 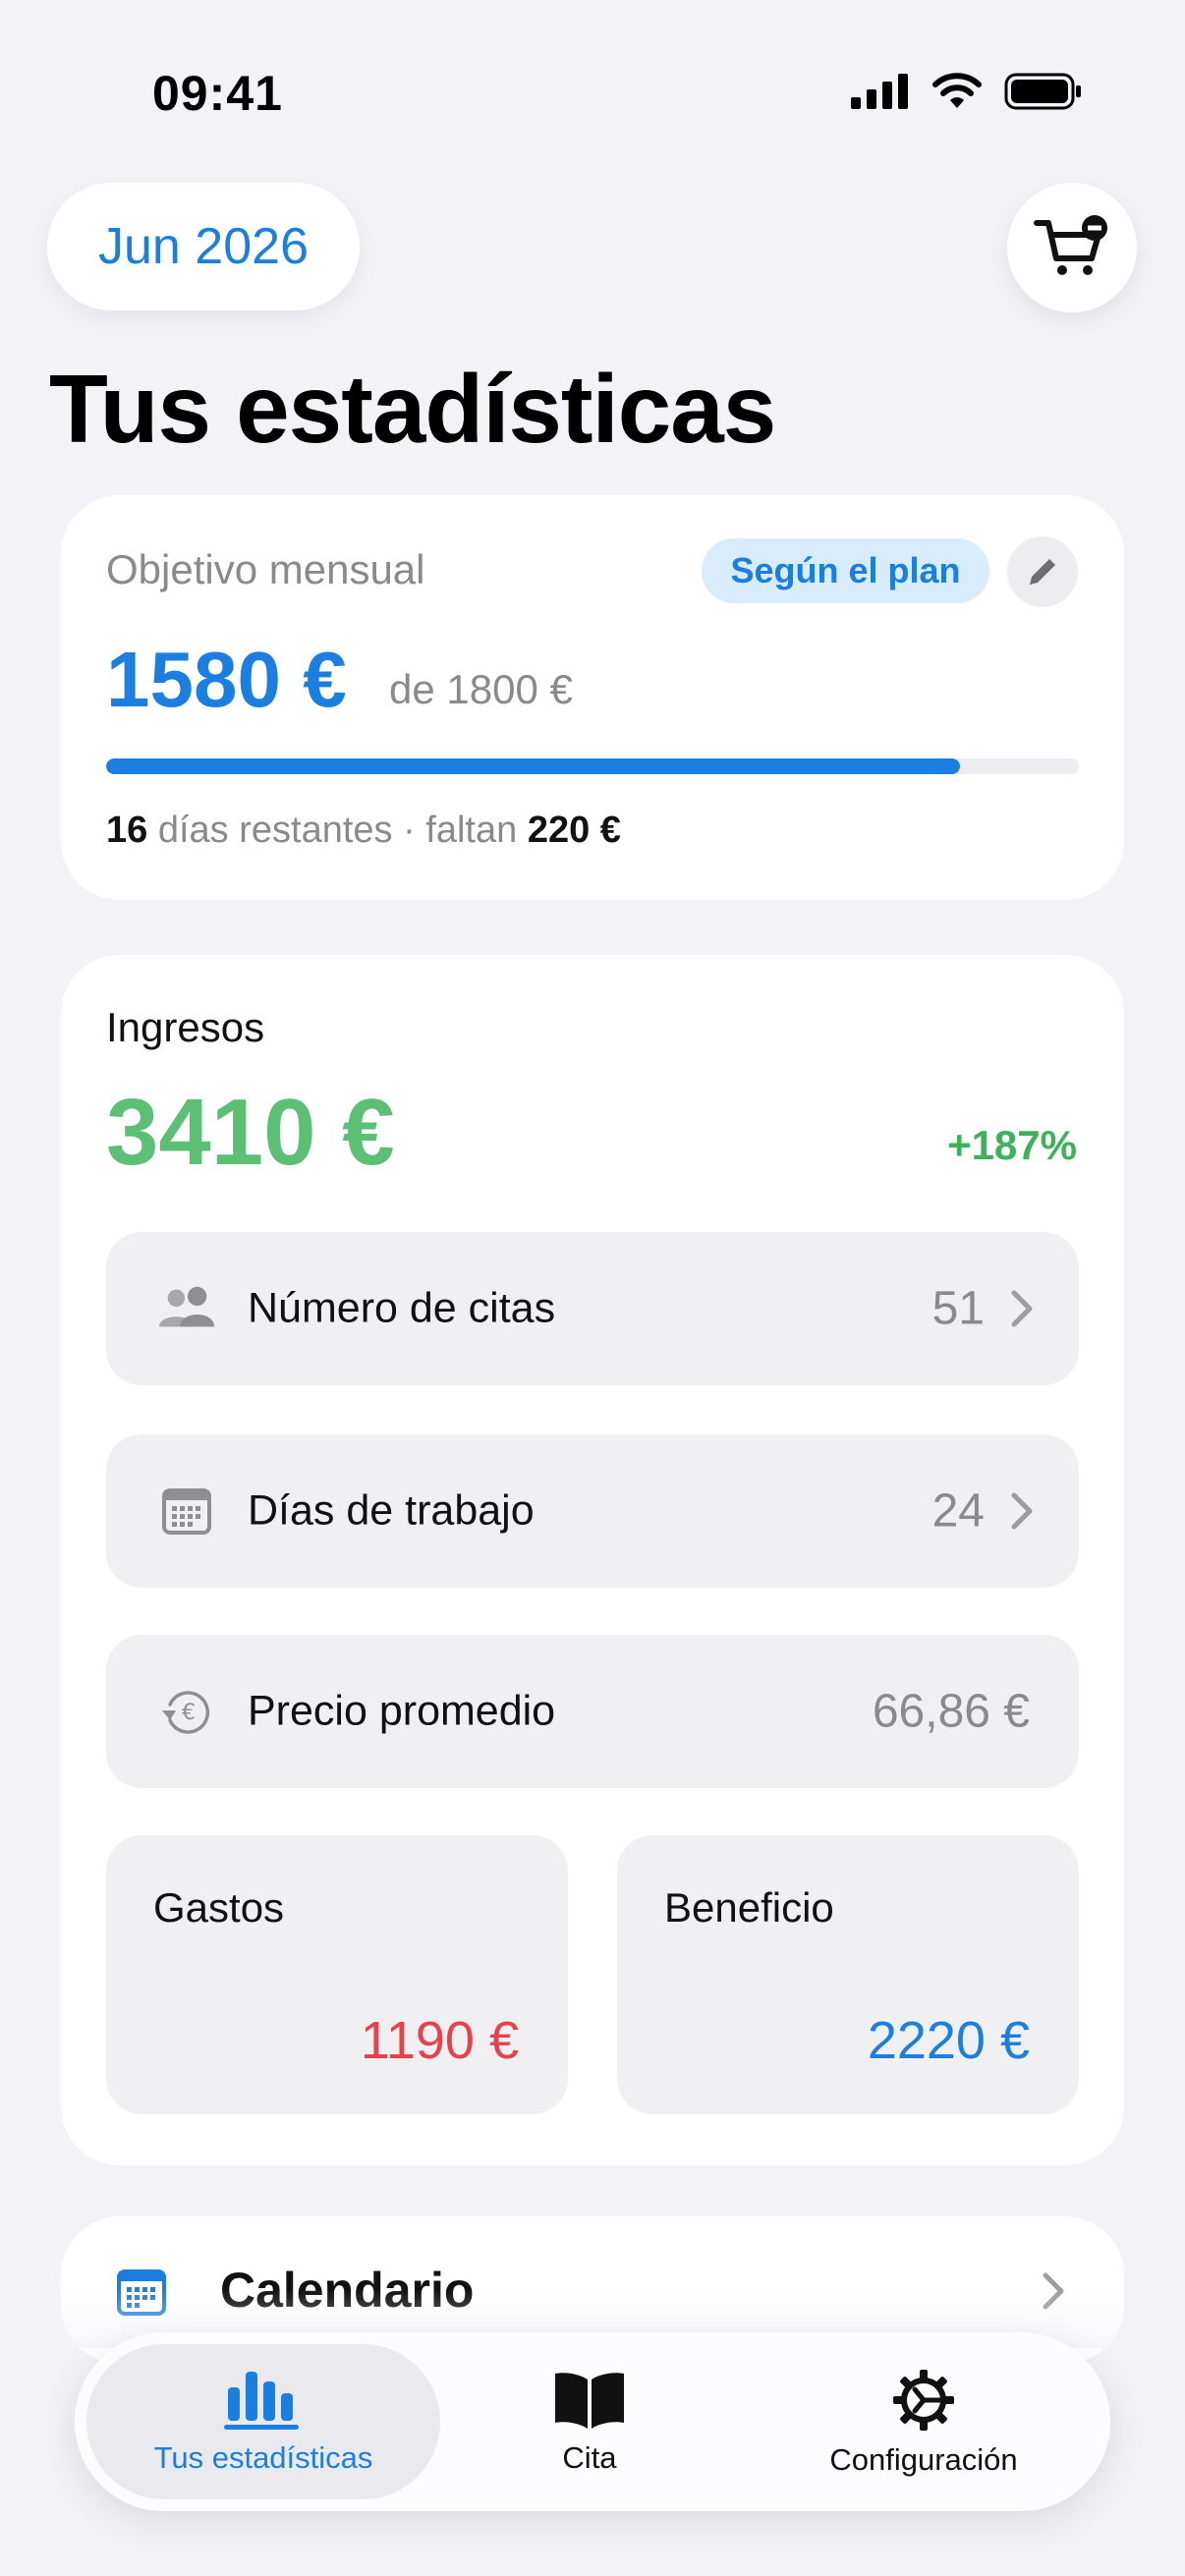 What do you see at coordinates (1012, 1145) in the screenshot?
I see `income-change: +187%` at bounding box center [1012, 1145].